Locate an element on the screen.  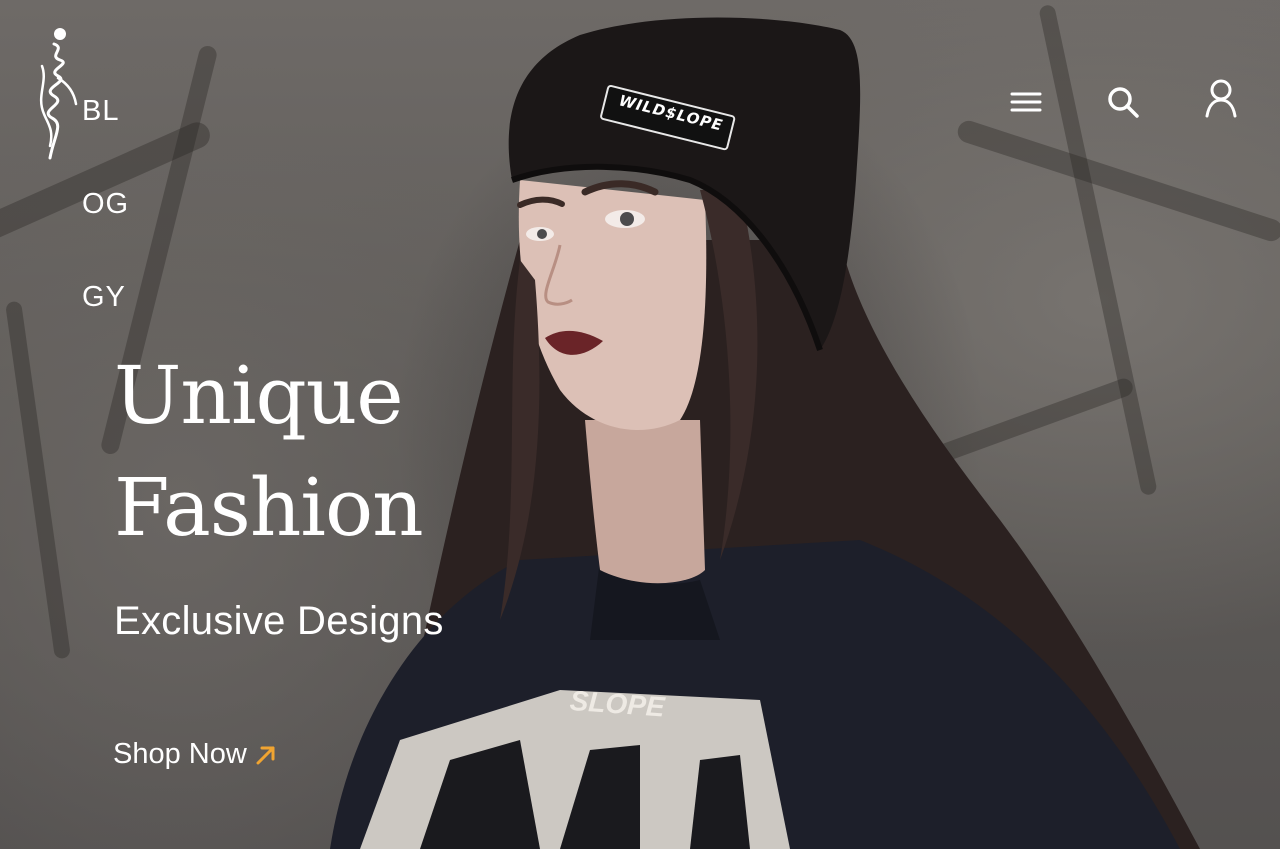
search-icon is located at coordinates (1123, 102).